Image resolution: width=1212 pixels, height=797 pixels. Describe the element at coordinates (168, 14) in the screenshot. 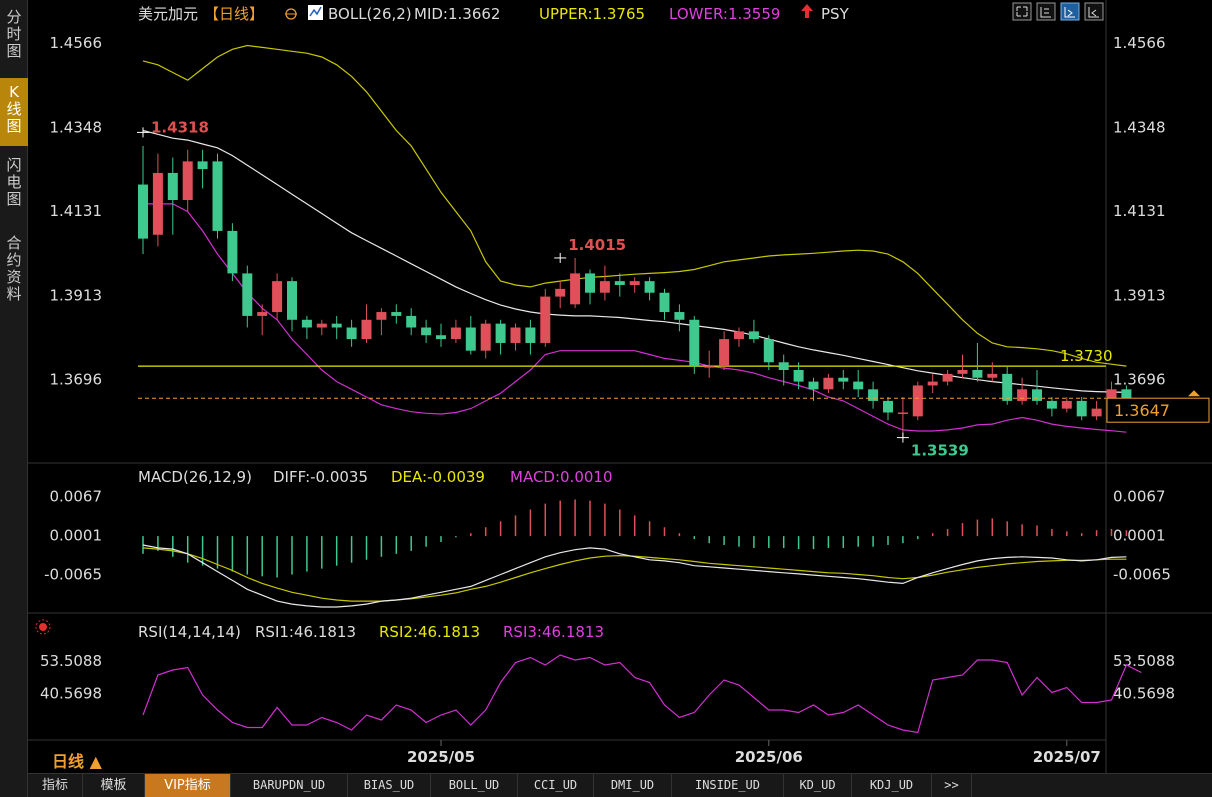

I see `symbol-name: 美元加元` at that location.